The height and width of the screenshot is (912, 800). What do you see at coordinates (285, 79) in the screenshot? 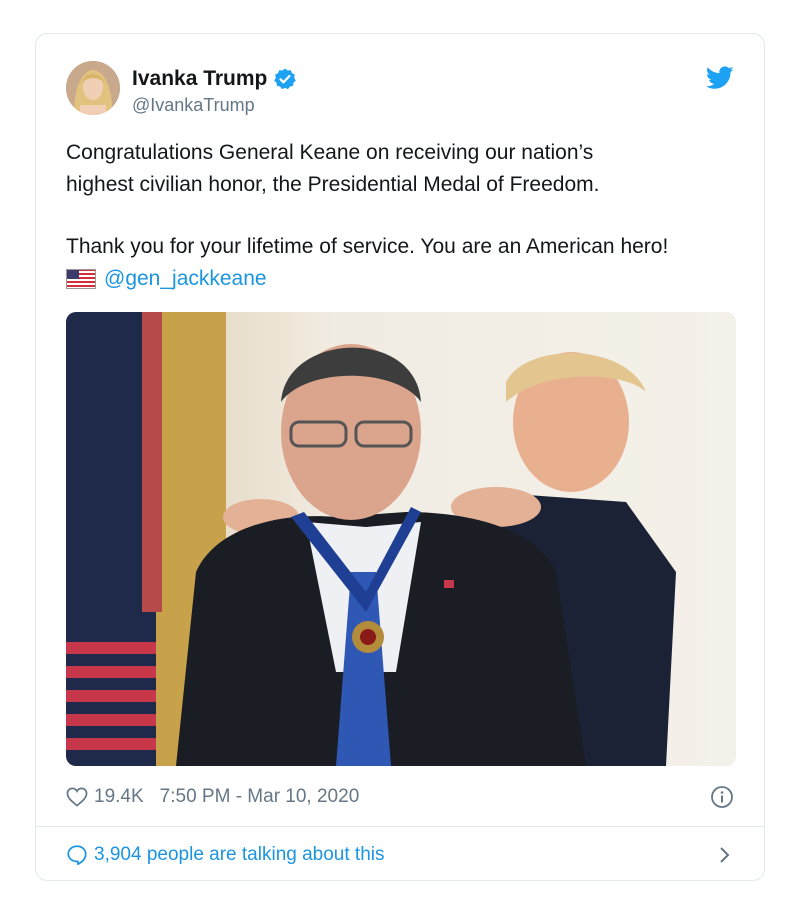
I see `verified-badge-icon` at bounding box center [285, 79].